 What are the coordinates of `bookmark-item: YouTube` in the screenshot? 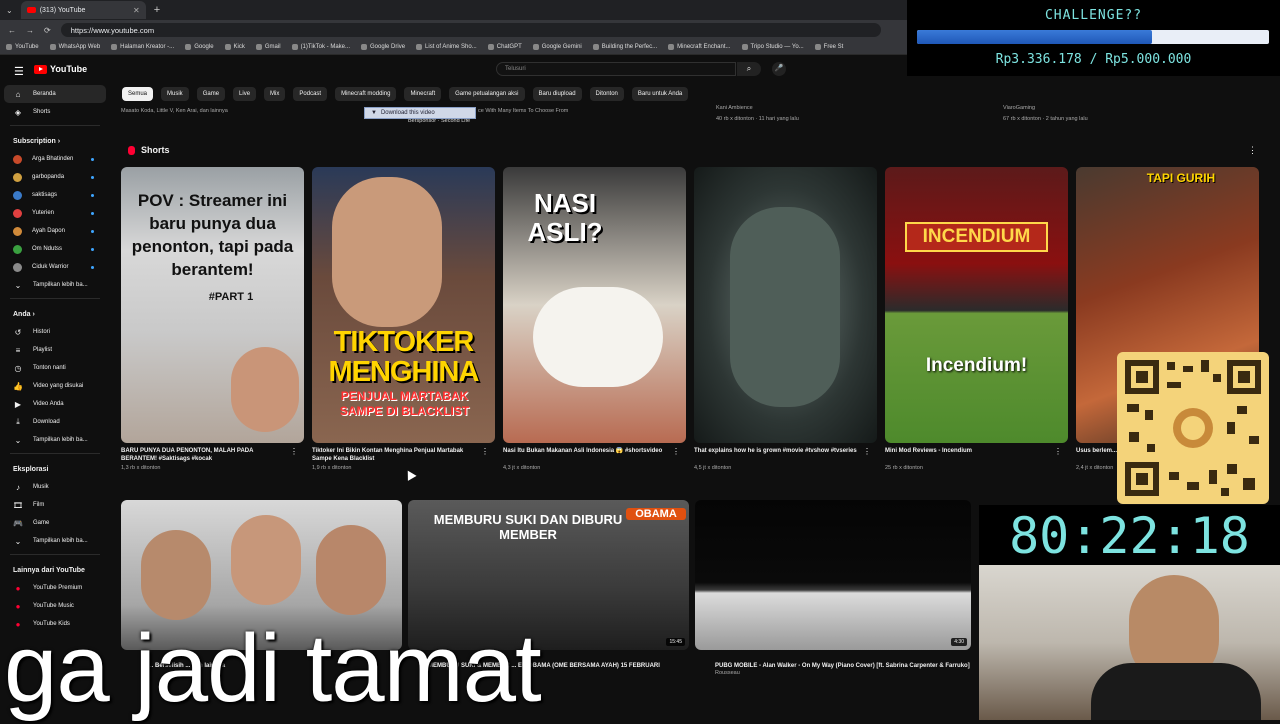 It's located at (22, 47).